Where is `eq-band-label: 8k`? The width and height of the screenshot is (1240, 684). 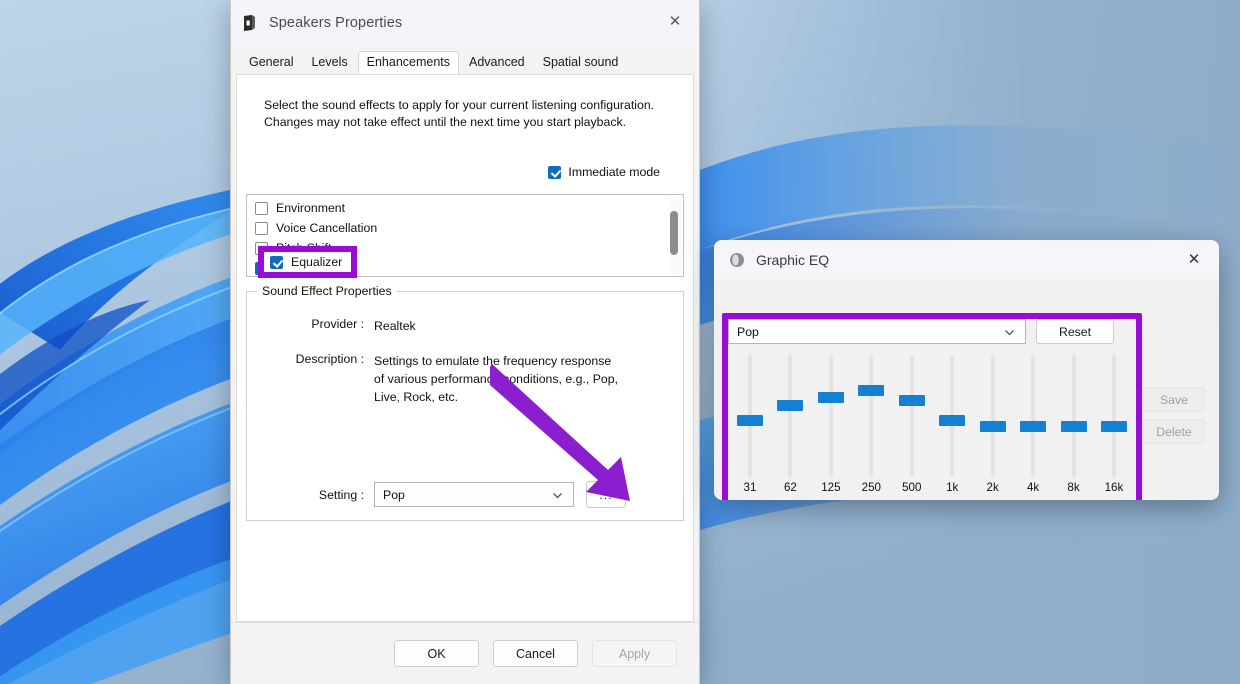 eq-band-label: 8k is located at coordinates (1073, 487).